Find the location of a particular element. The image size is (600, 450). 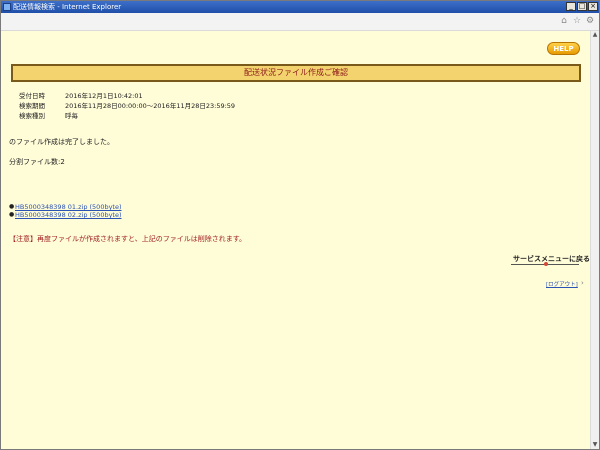

vertical-scrollbar: ▲ ▼ is located at coordinates (594, 240).